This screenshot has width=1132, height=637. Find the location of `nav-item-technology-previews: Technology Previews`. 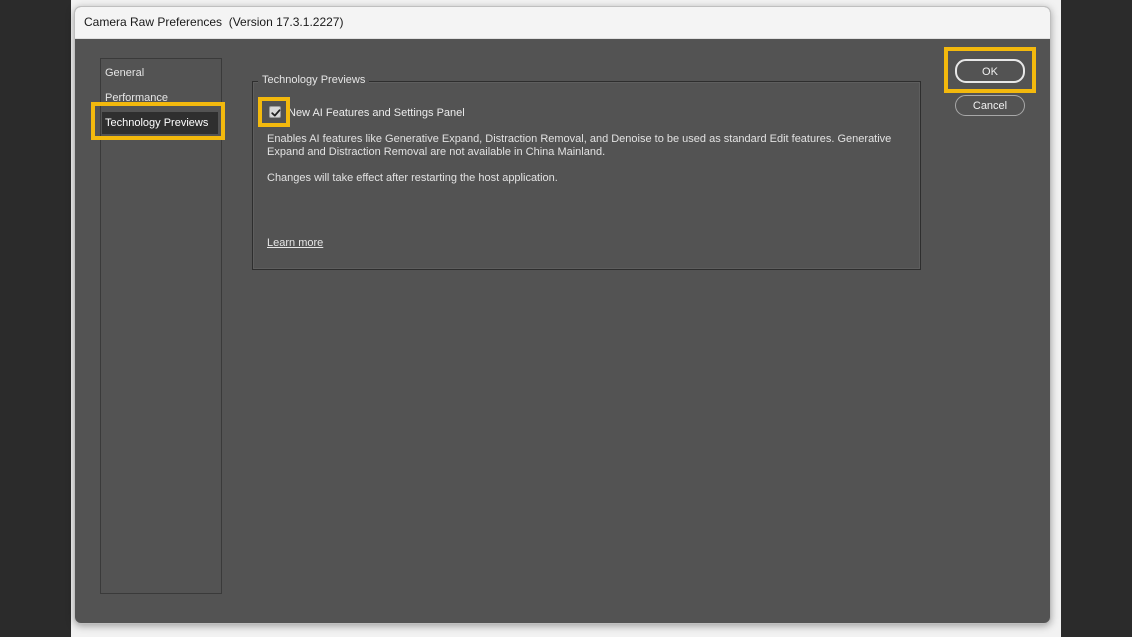

nav-item-technology-previews: Technology Previews is located at coordinates (160, 123).